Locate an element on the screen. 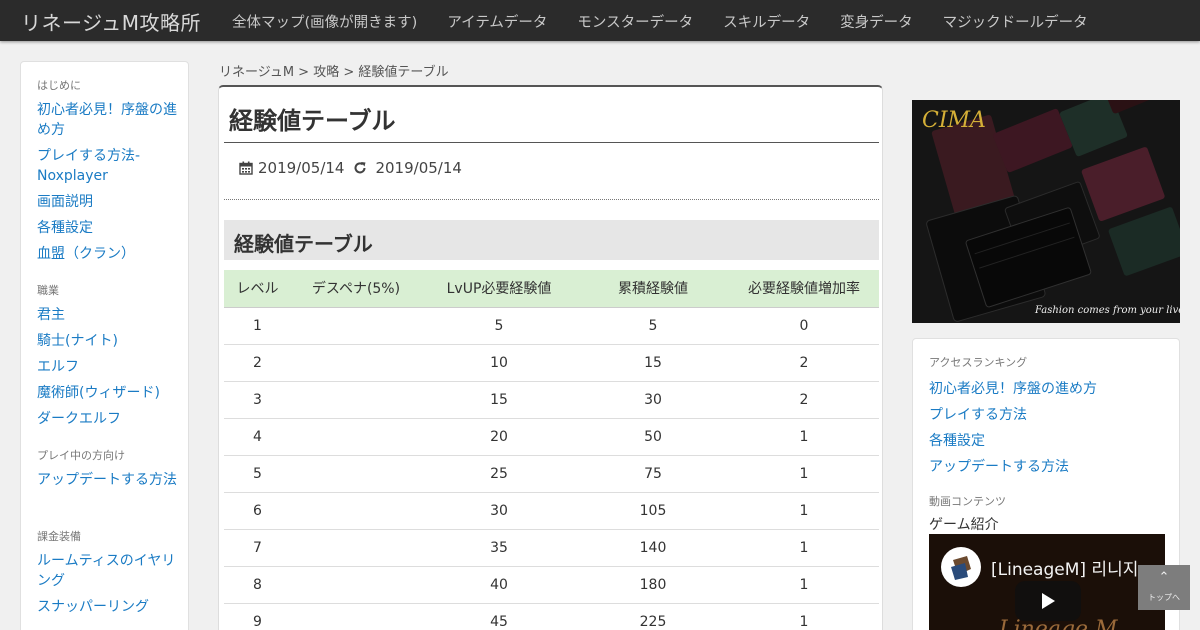 The height and width of the screenshot is (630, 1200). nav-item-transform: 変身データ is located at coordinates (876, 21).